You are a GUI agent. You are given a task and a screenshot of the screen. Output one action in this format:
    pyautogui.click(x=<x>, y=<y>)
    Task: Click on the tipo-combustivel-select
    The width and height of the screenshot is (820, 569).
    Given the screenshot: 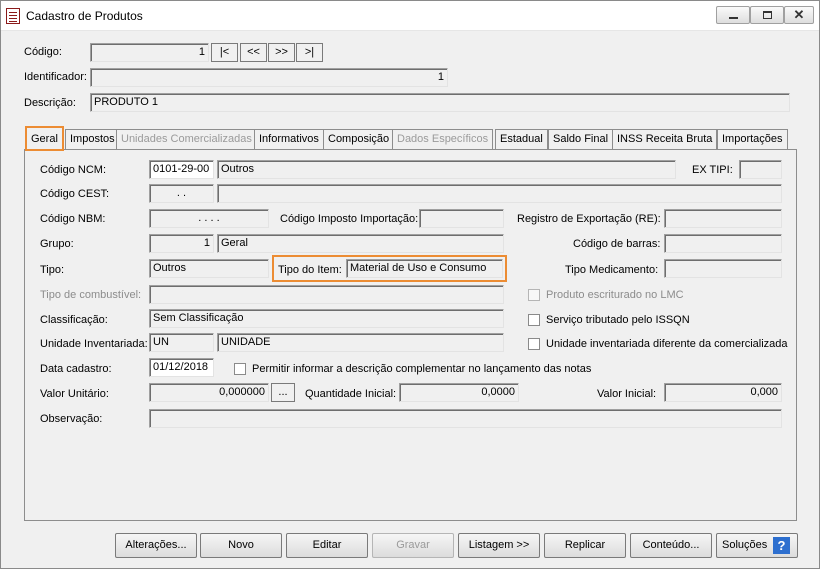 What is the action you would take?
    pyautogui.click(x=326, y=294)
    